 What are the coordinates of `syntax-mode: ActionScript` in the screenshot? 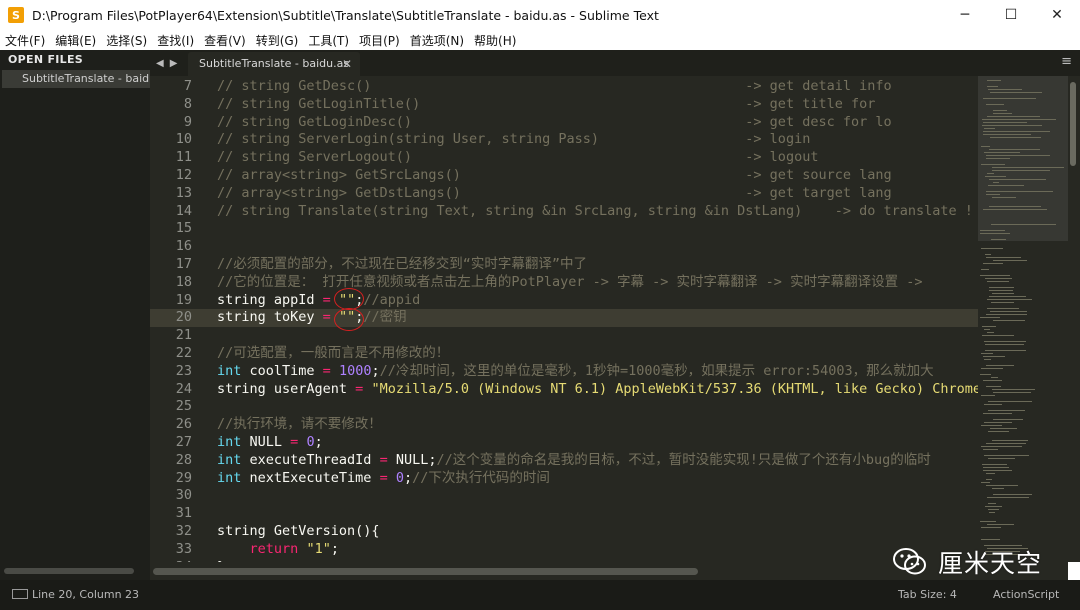 It's located at (1026, 594).